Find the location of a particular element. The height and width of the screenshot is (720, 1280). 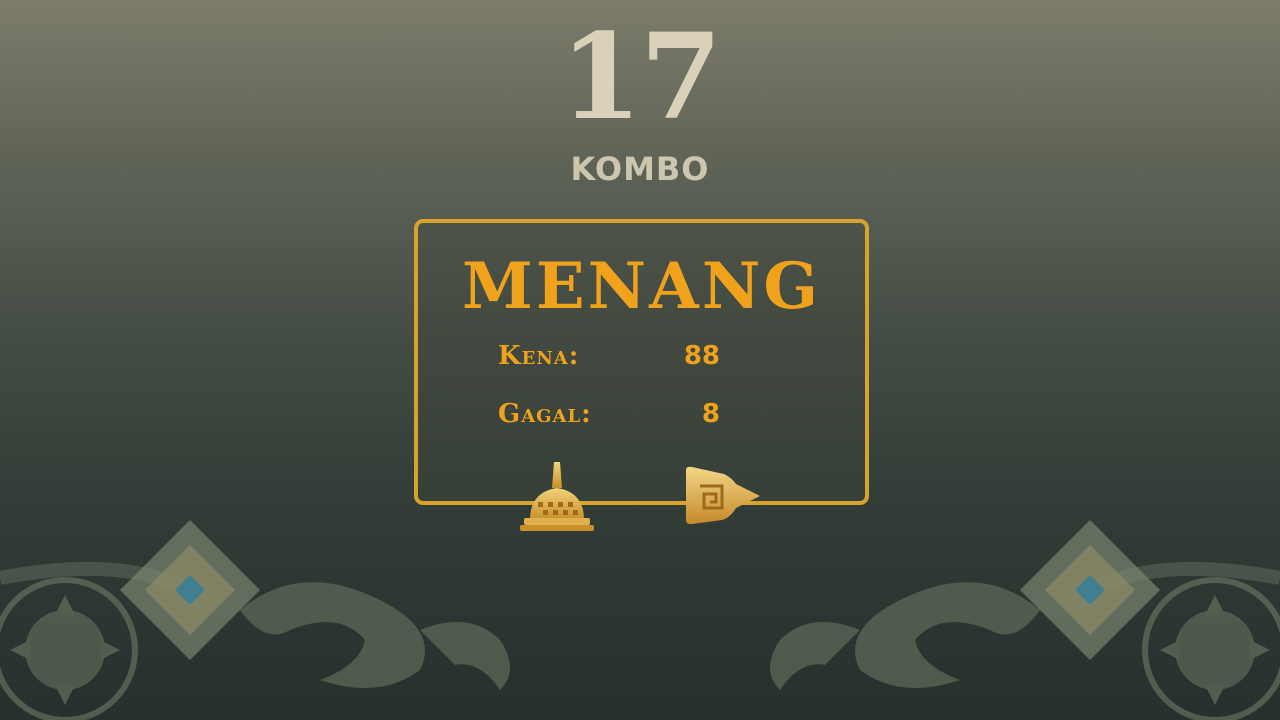

combo-count: 17 is located at coordinates (640, 76).